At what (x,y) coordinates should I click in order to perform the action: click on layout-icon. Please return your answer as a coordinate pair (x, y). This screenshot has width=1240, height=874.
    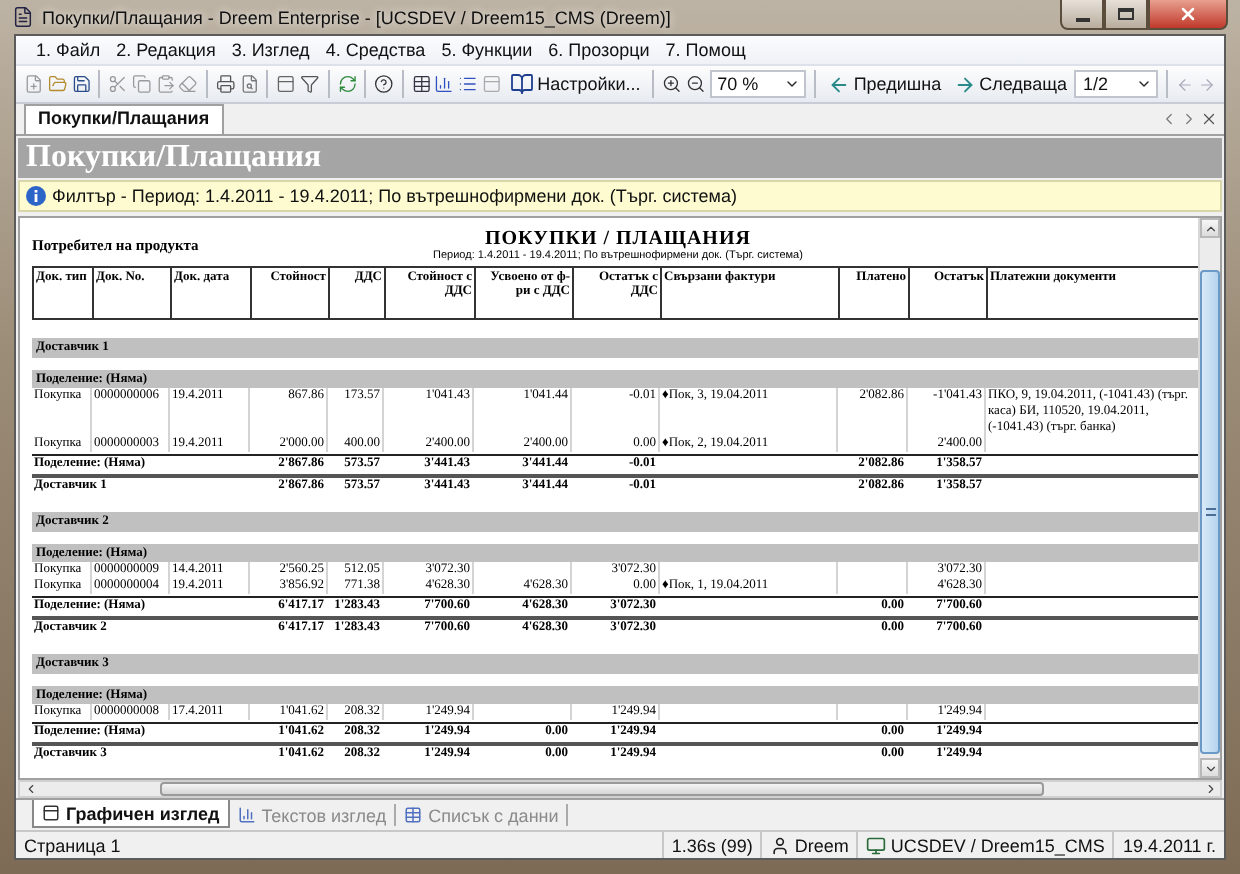
    Looking at the image, I should click on (51, 813).